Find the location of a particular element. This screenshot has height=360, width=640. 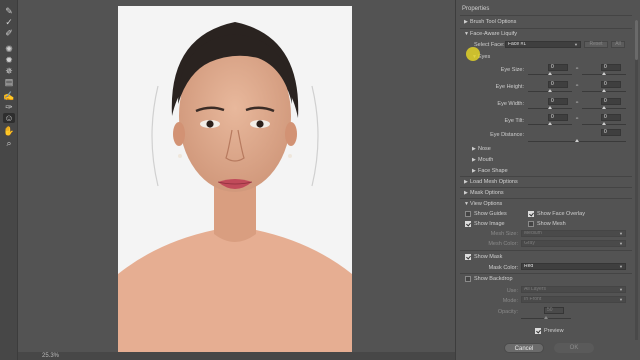

opacity-label: Opacity: is located at coordinates (507, 312).